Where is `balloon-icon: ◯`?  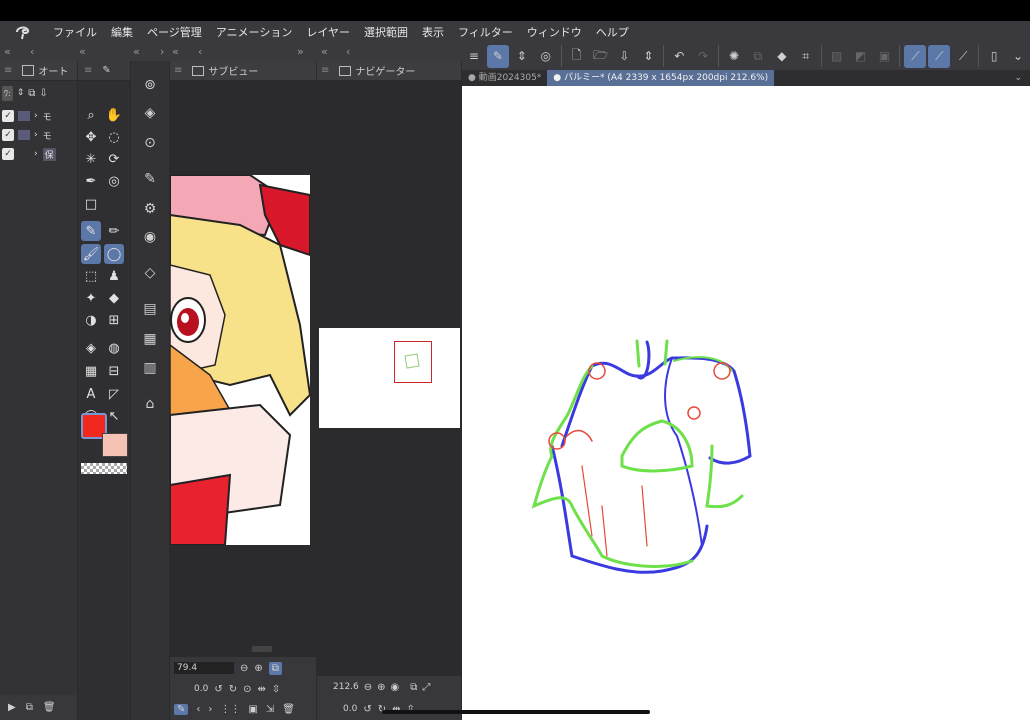
balloon-icon: ◯ is located at coordinates (114, 254).